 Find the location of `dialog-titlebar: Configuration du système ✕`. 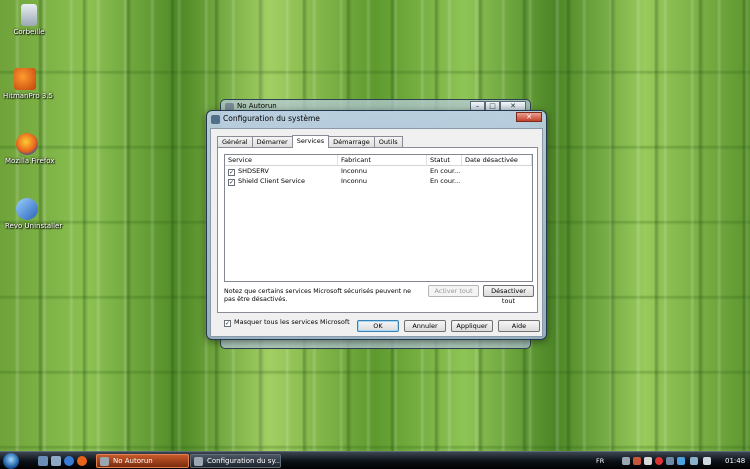

dialog-titlebar: Configuration du système ✕ is located at coordinates (376, 119).